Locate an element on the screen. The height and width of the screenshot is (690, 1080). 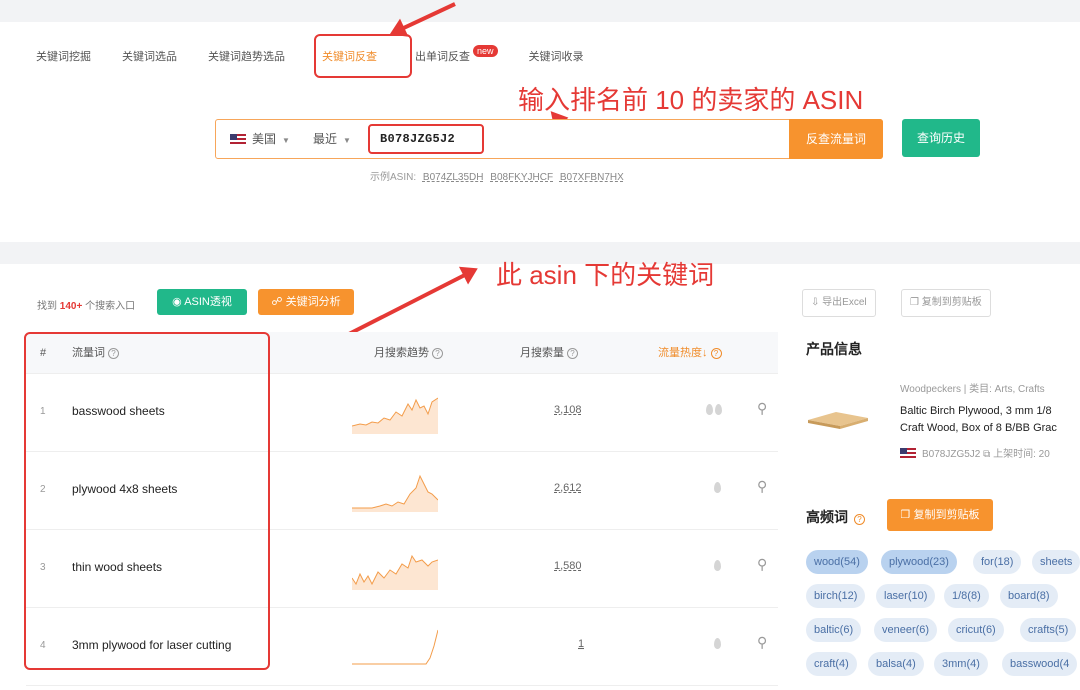
col-trend: 月搜索趋势? is located at coordinates (408, 353).